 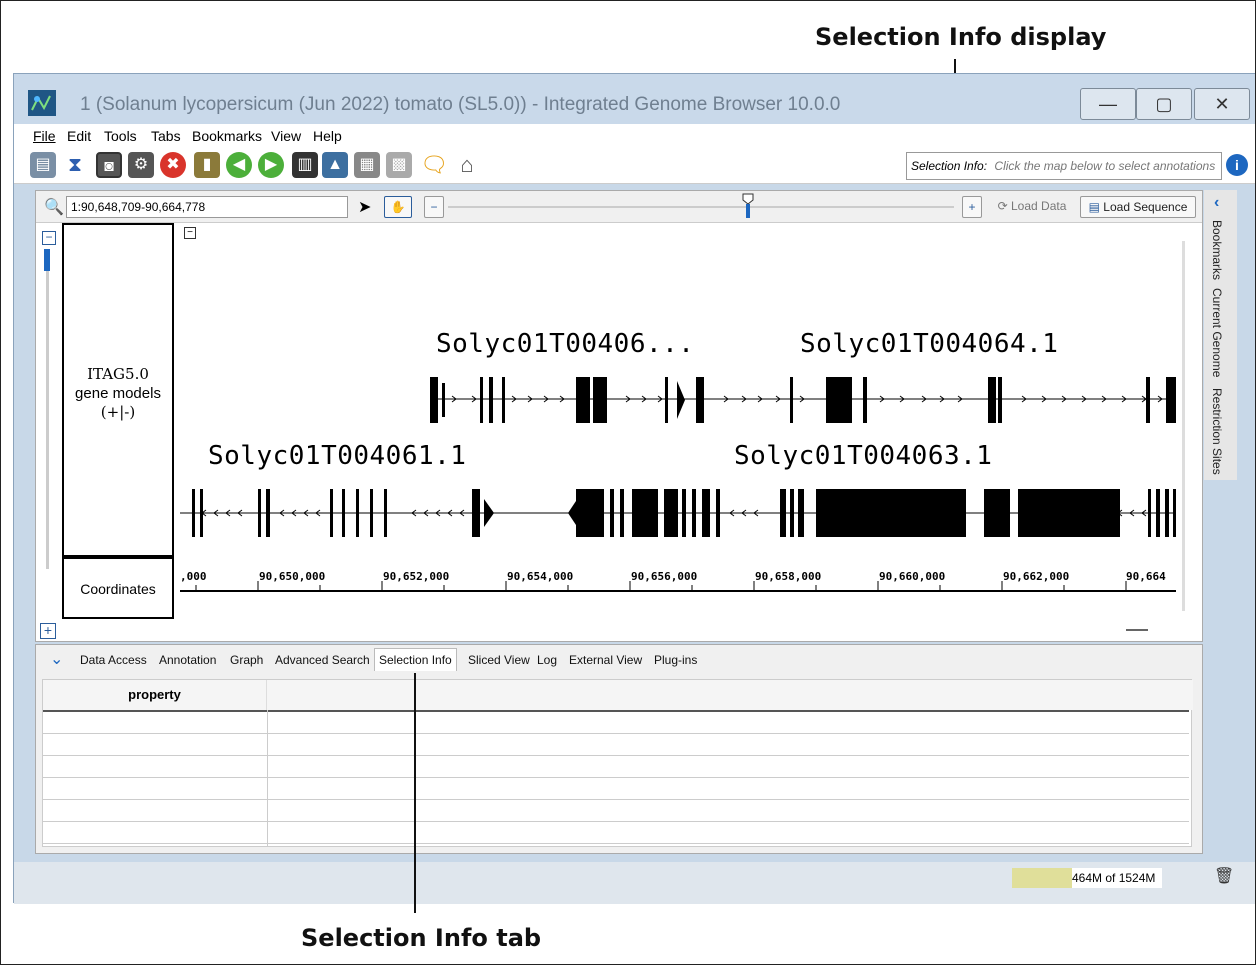 I want to click on gene-track-label-line1: ITAG5.0, so click(x=118, y=374).